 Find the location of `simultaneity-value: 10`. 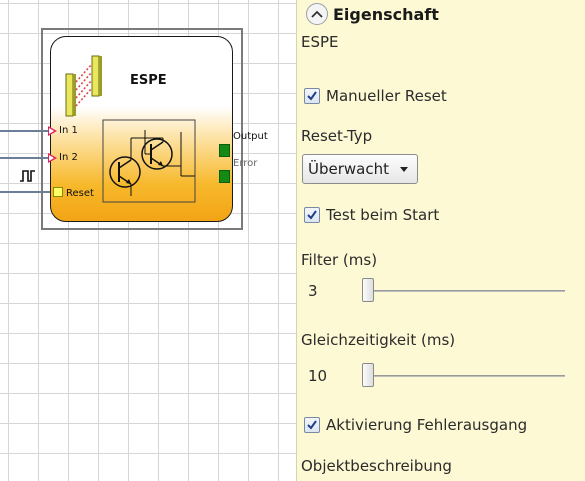

simultaneity-value: 10 is located at coordinates (318, 376).